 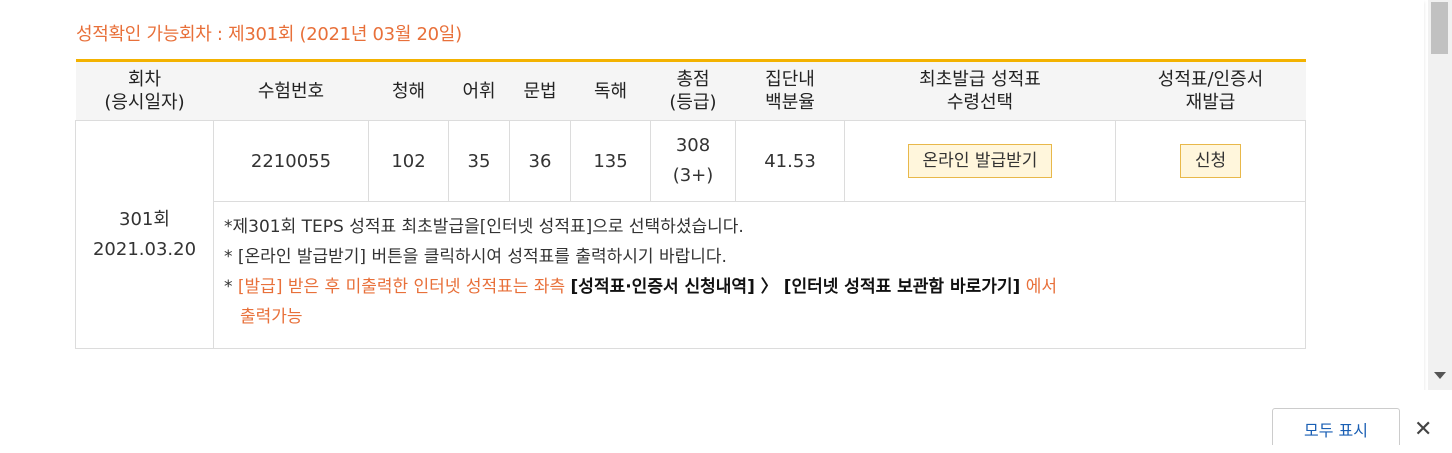 What do you see at coordinates (1210, 90) in the screenshot?
I see `header-reissue: 성적표/인증서 재발급` at bounding box center [1210, 90].